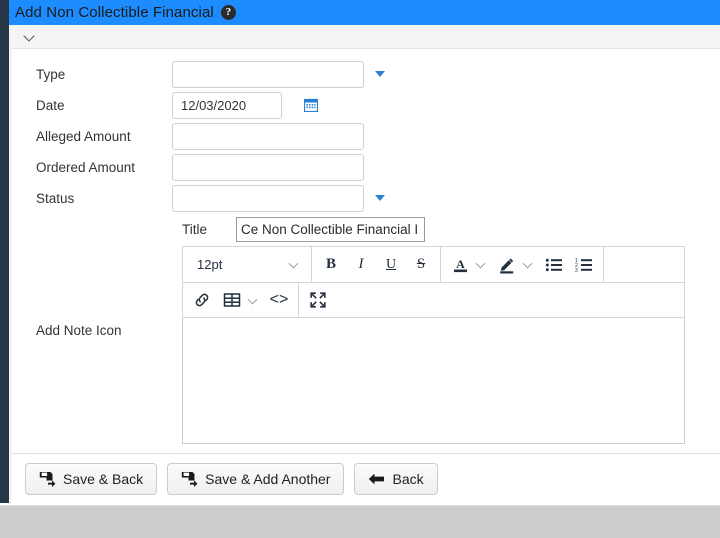  I want to click on field-row-date: Date, so click(366, 105).